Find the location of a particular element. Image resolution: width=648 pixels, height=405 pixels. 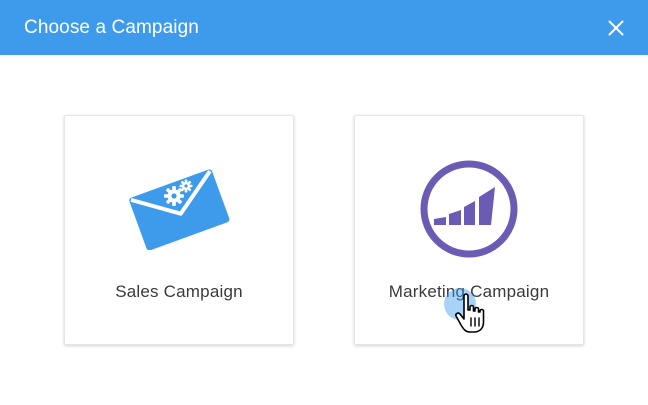

dialog-header: Choose a Campaign is located at coordinates (324, 27).